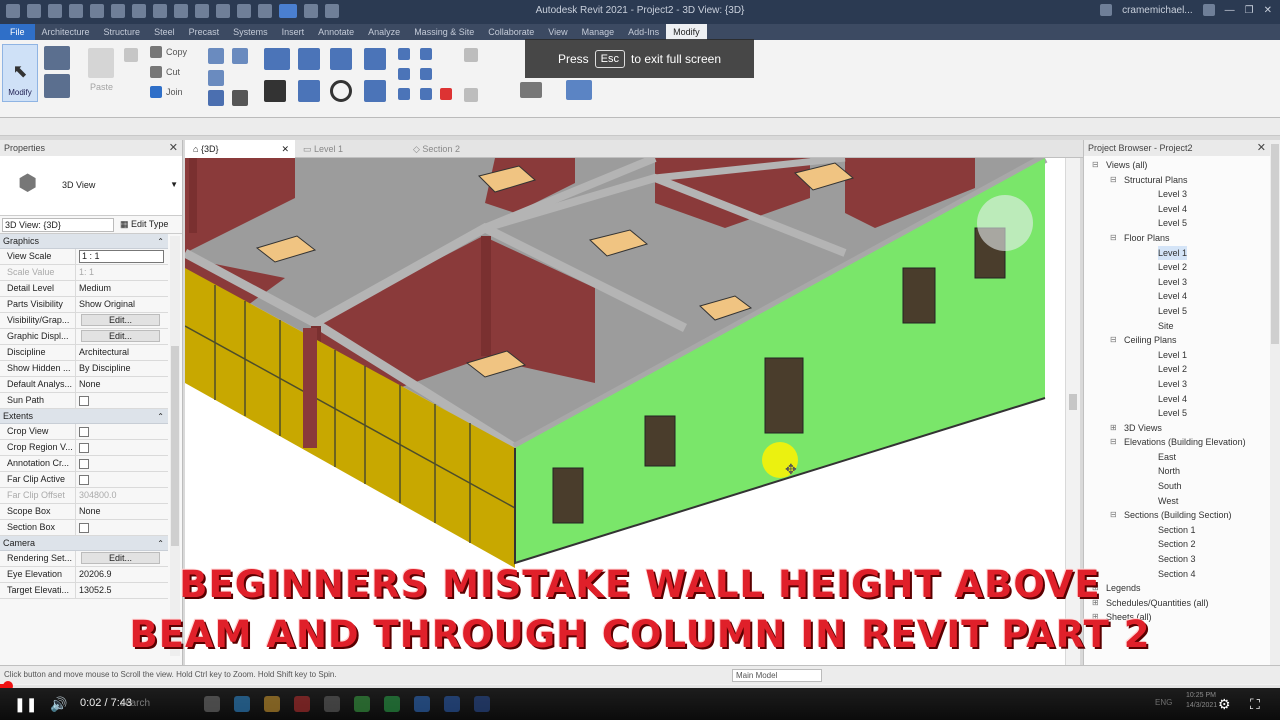 The width and height of the screenshot is (1280, 720). Describe the element at coordinates (426, 74) in the screenshot. I see `scale-icon` at that location.